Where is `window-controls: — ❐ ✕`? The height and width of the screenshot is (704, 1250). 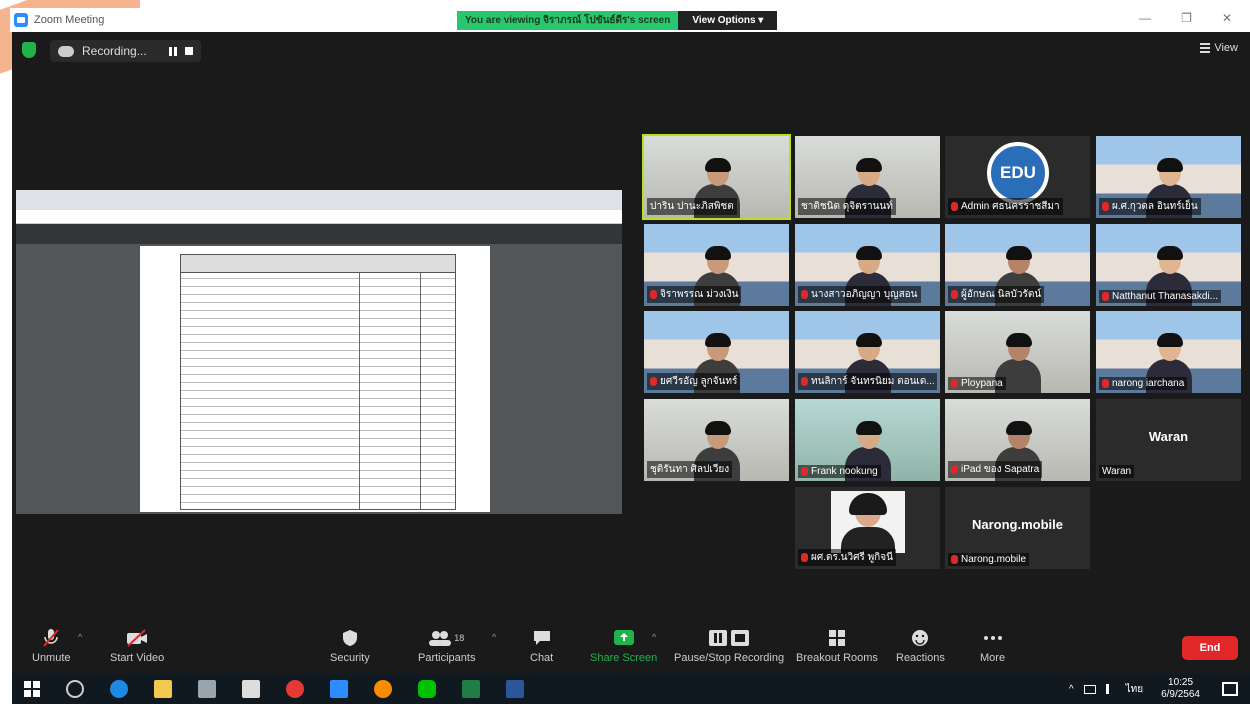
window-controls: — ❐ ✕ is located at coordinates (1185, 18).